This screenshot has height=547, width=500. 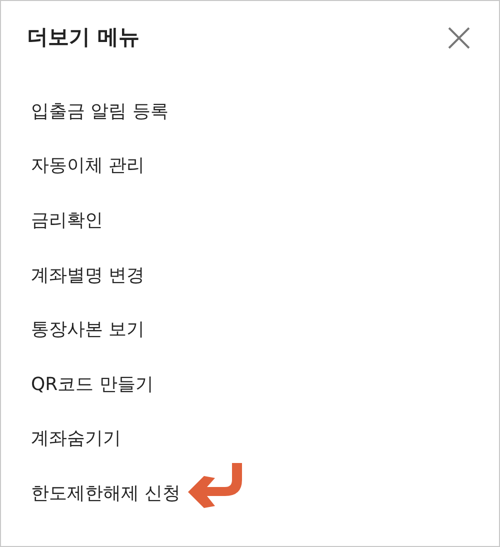 What do you see at coordinates (99, 111) in the screenshot?
I see `menu-item: 입출금 알림 등록` at bounding box center [99, 111].